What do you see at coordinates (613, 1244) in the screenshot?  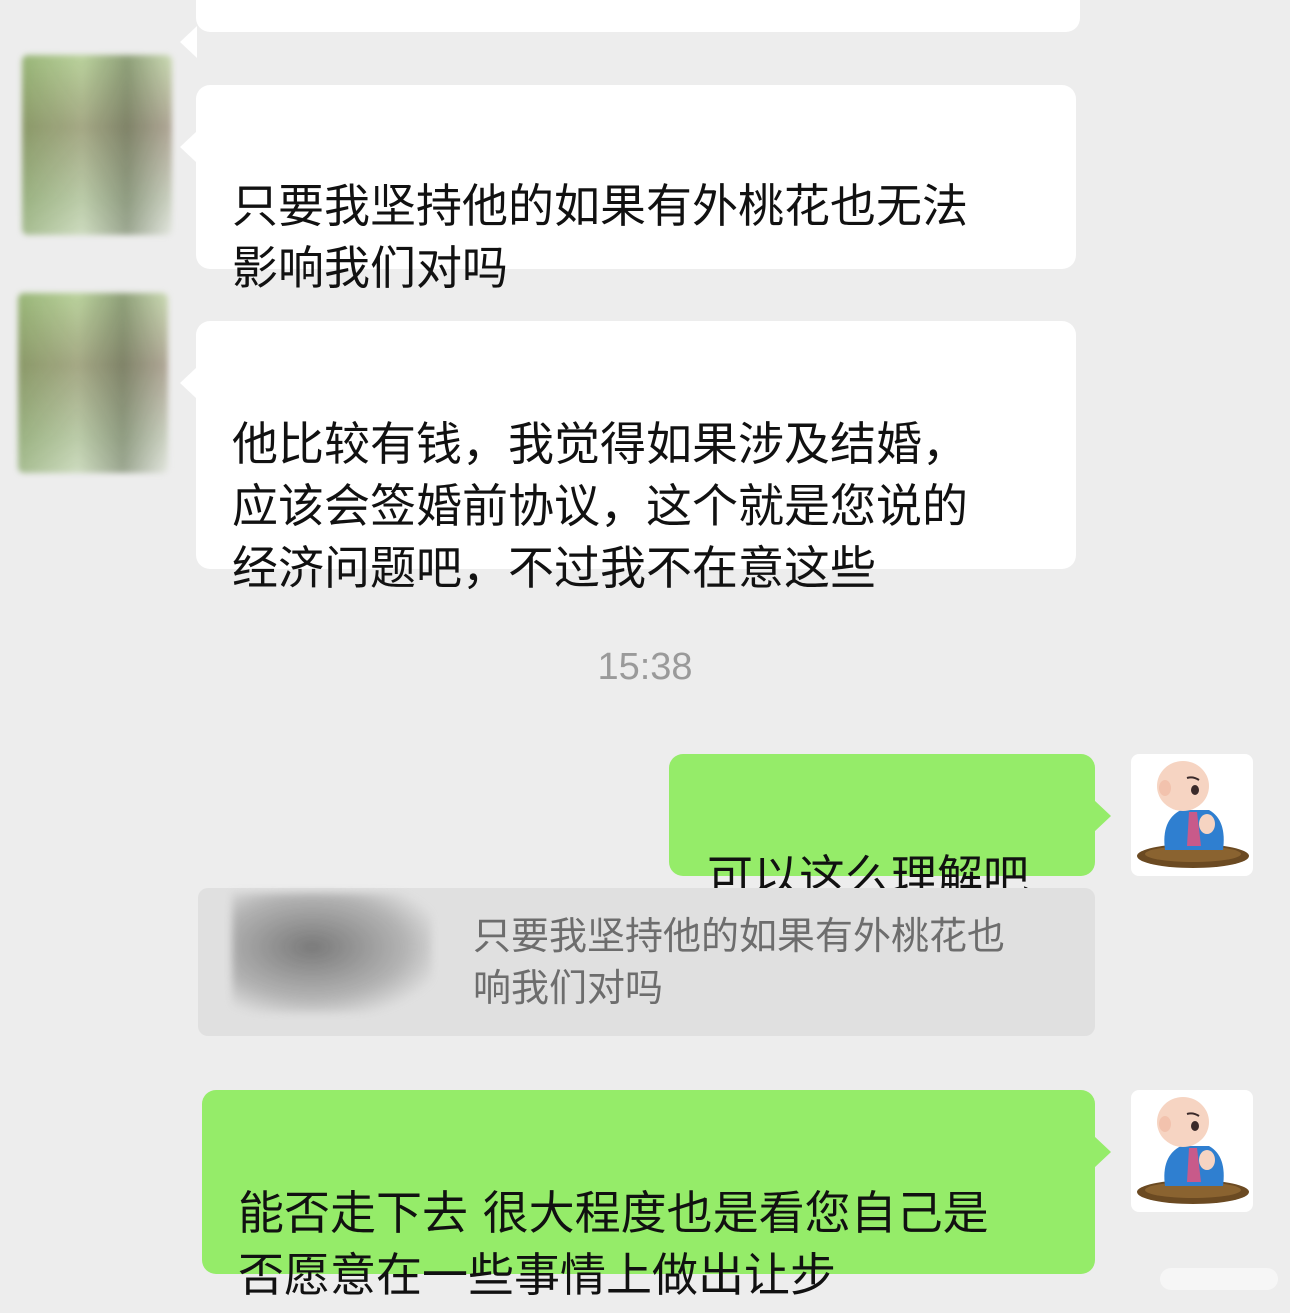 I see `message-text: 能否走下去 很大程度也是看您自己是 否愿意在一些事情上做出让步` at bounding box center [613, 1244].